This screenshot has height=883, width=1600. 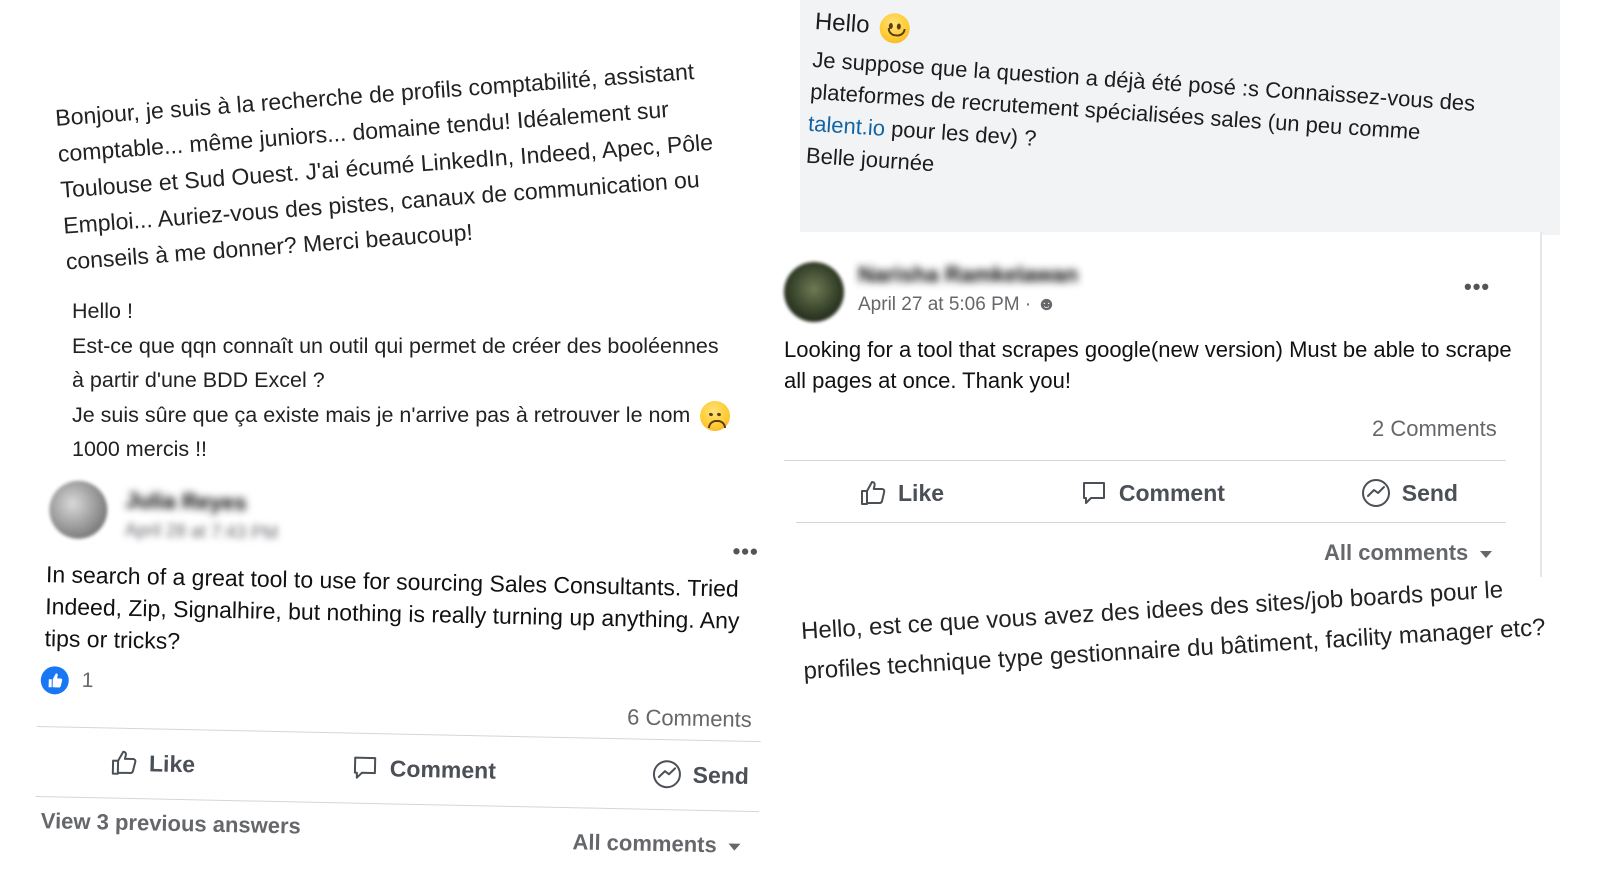 I want to click on author-name: Narisha Ramkelawan, so click(x=968, y=275).